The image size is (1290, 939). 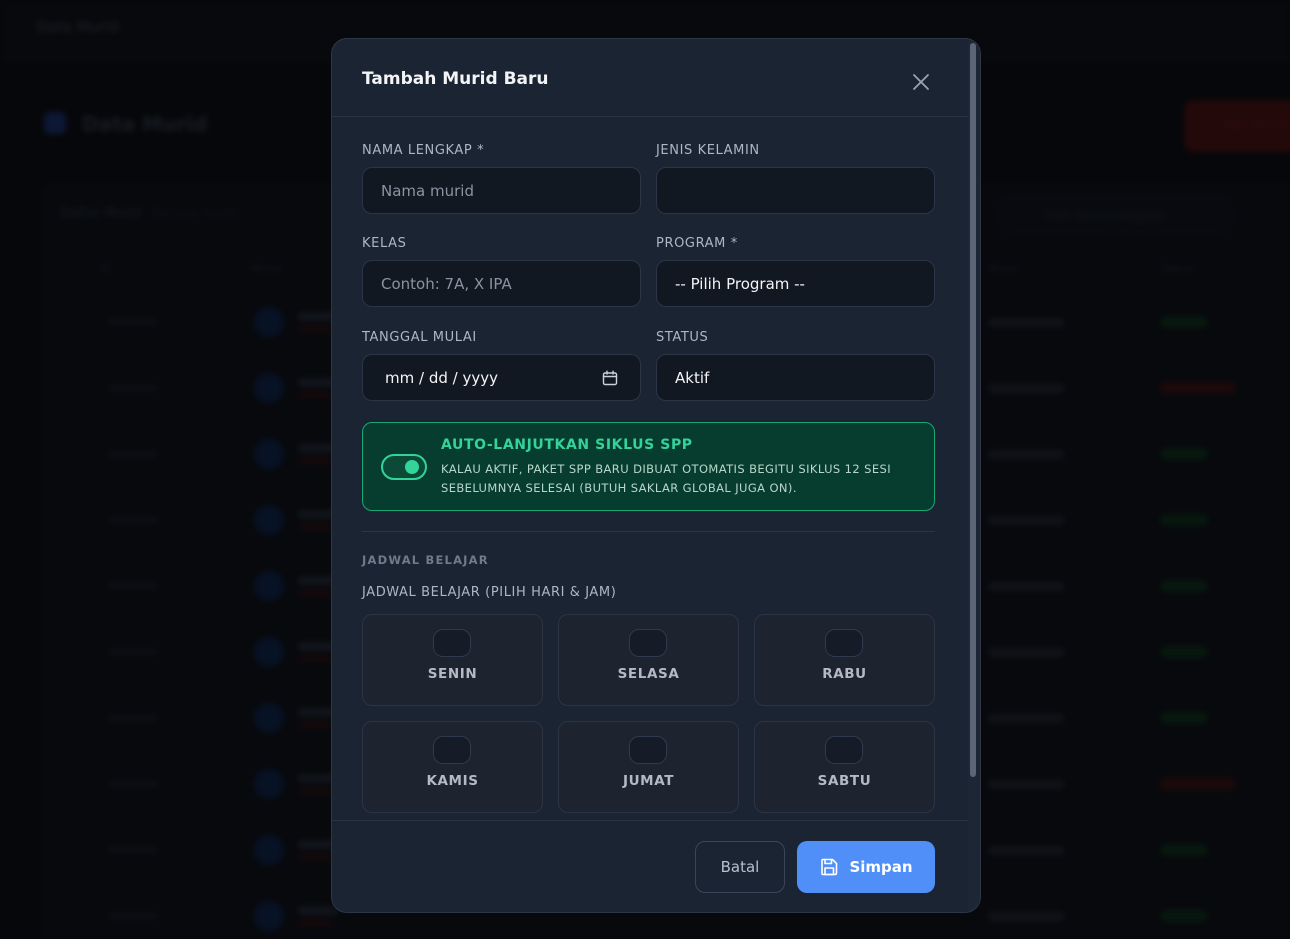 I want to click on day-card-senin: SENIN, so click(x=452, y=660).